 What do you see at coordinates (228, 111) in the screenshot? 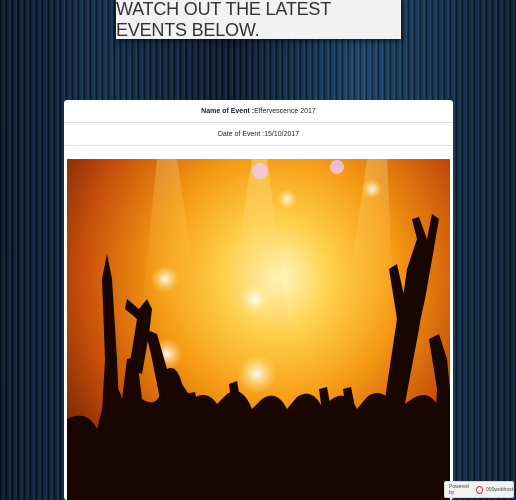
I see `event-name-label: Name of Event :` at bounding box center [228, 111].